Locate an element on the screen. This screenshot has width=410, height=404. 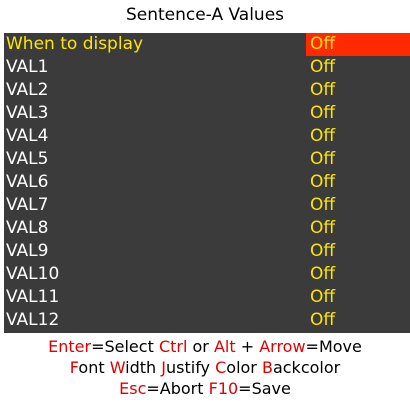
item-label: VAL1 is located at coordinates (27, 67).